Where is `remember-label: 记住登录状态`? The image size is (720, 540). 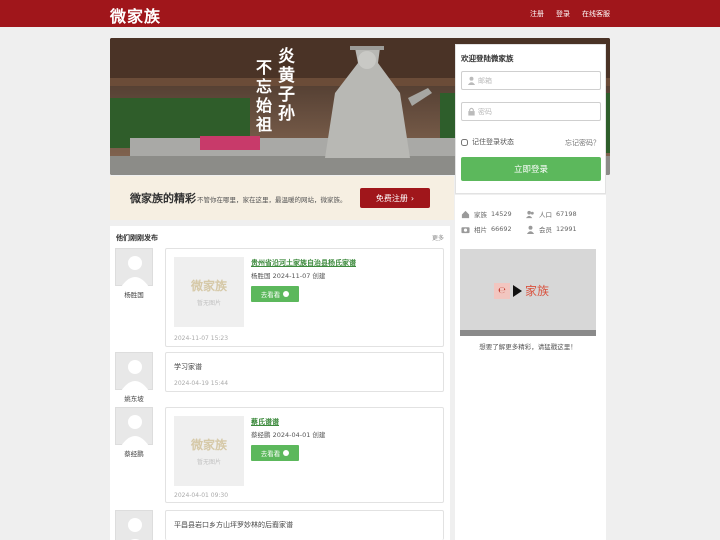
remember-label: 记住登录状态 is located at coordinates (493, 142).